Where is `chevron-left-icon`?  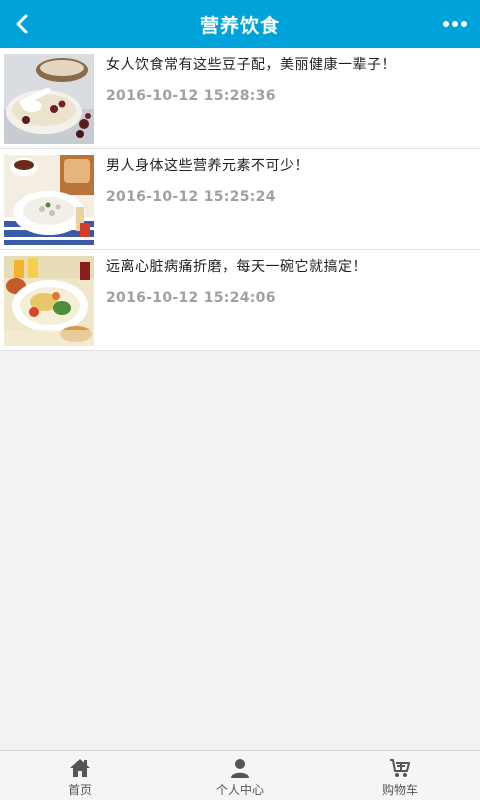 chevron-left-icon is located at coordinates (22, 24).